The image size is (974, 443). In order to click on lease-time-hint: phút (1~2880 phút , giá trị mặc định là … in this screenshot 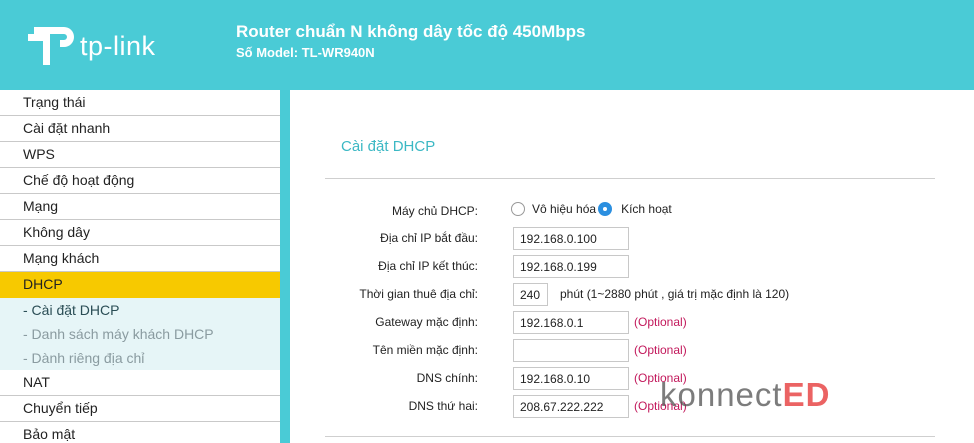, I will do `click(675, 294)`.